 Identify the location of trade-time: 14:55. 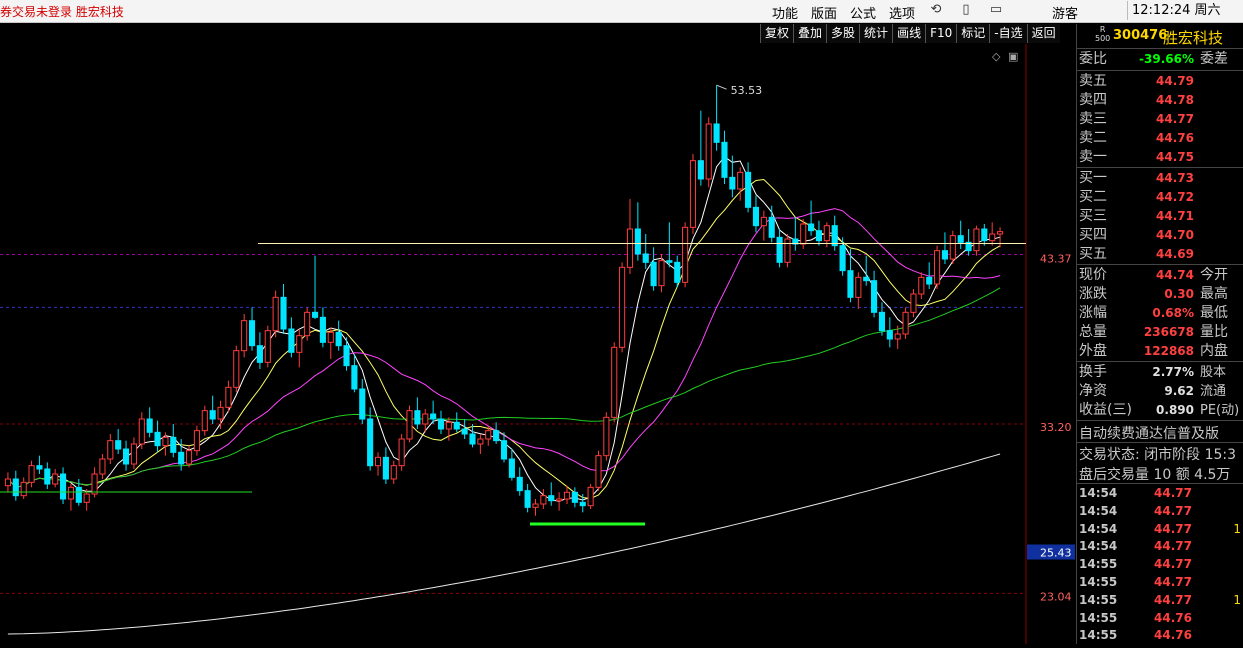
(1098, 599).